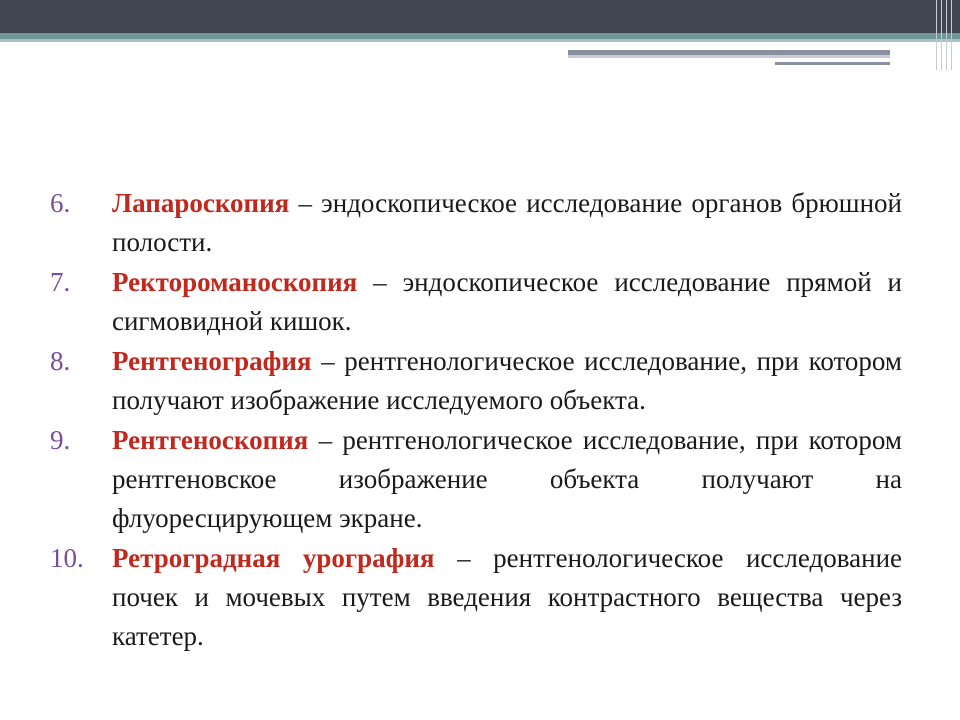 The height and width of the screenshot is (720, 960). Describe the element at coordinates (60, 440) in the screenshot. I see `item-number: 9.` at that location.